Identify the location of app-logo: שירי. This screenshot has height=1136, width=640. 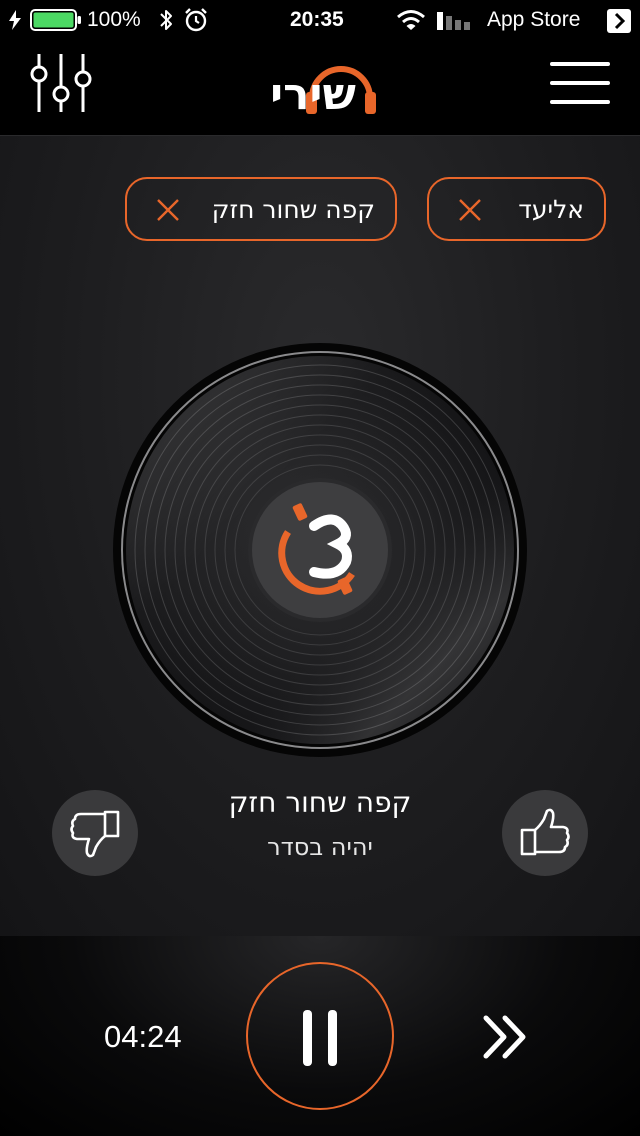
(320, 88).